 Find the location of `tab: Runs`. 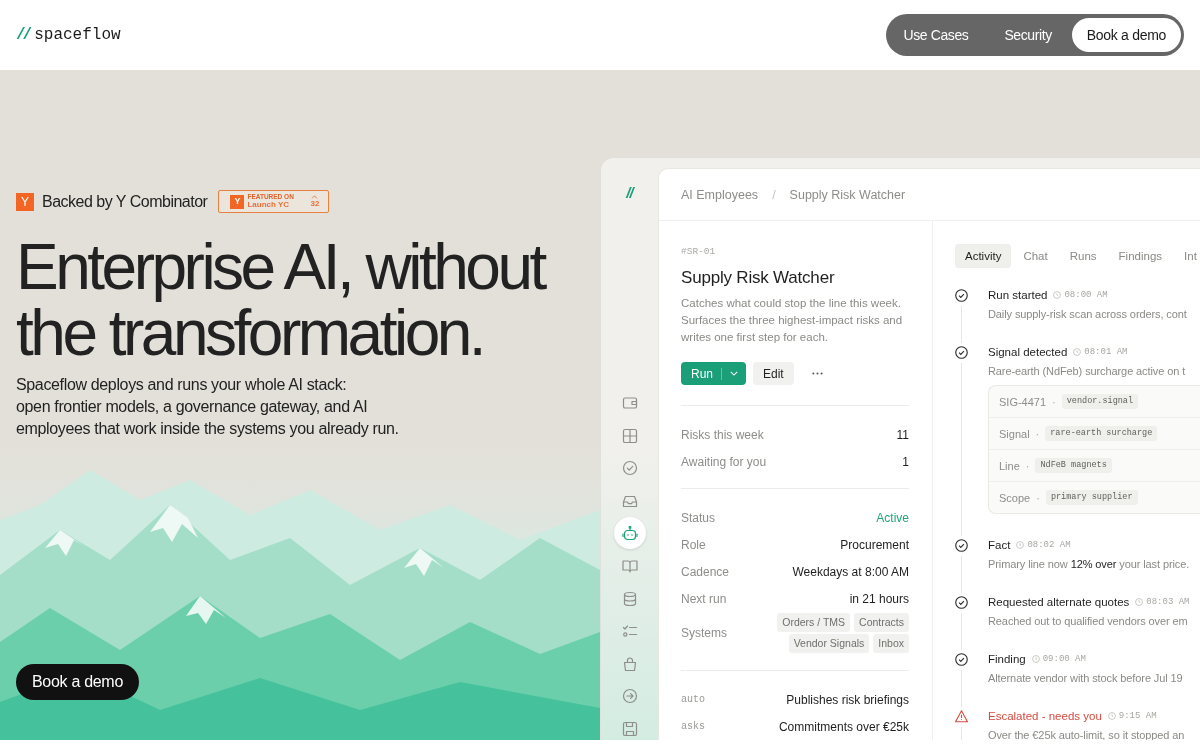

tab: Runs is located at coordinates (1083, 256).